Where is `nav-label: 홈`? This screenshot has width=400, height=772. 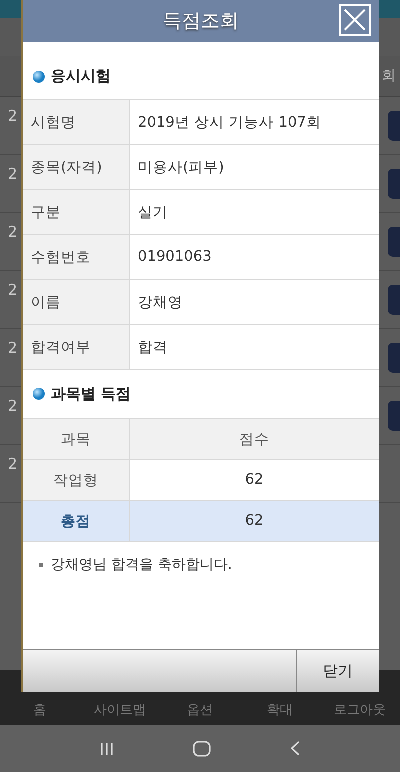
nav-label: 홈 is located at coordinates (40, 710).